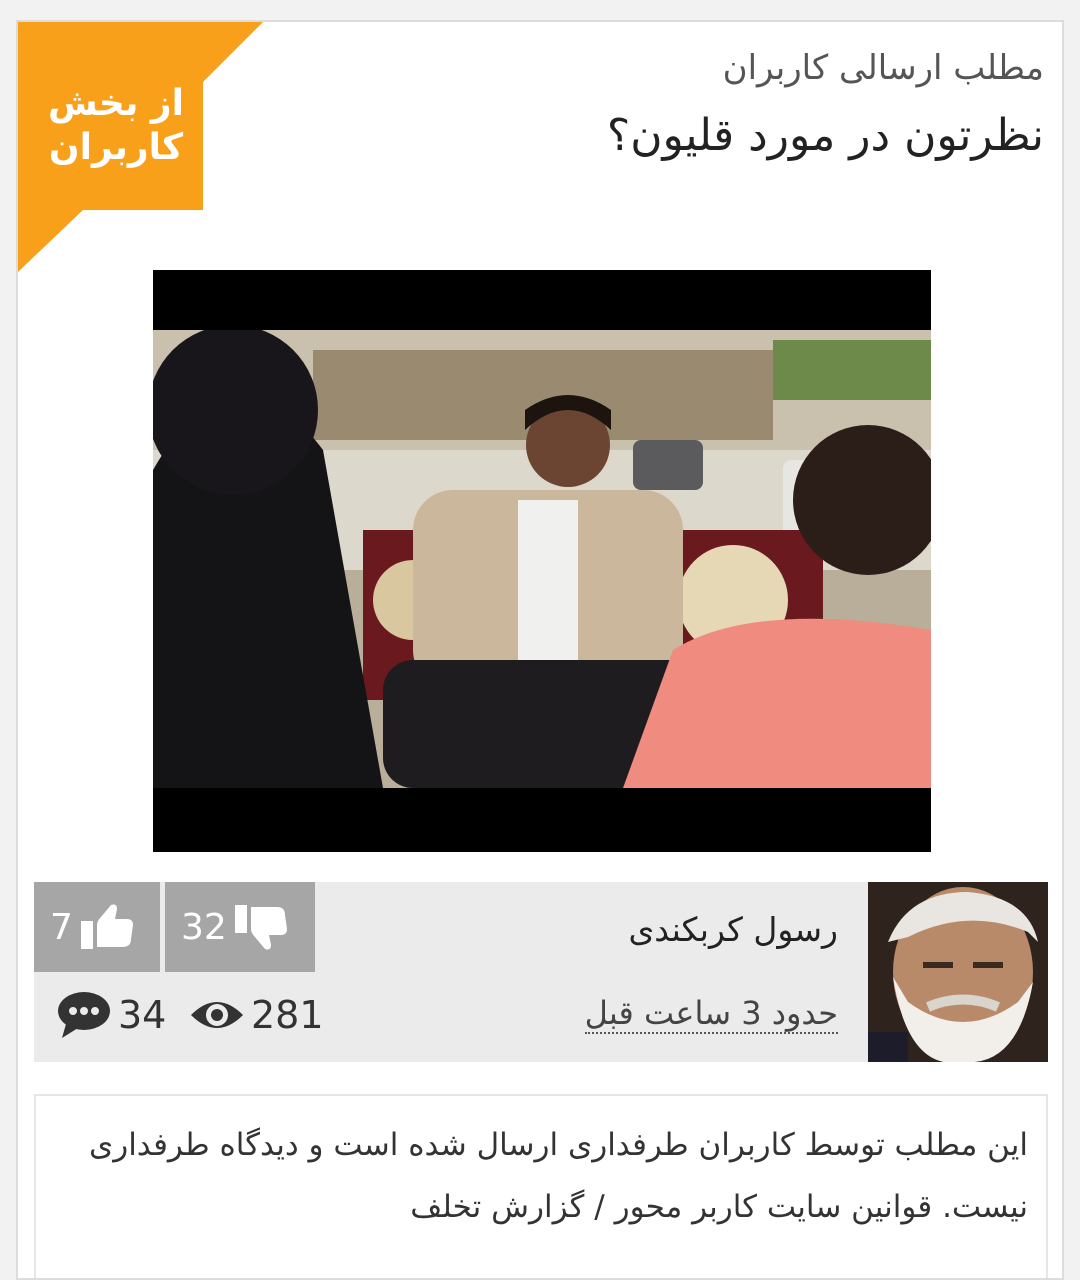 The image size is (1080, 1280). Describe the element at coordinates (497, 1207) in the screenshot. I see `report-abuse-link: گزارش تخلف` at that location.